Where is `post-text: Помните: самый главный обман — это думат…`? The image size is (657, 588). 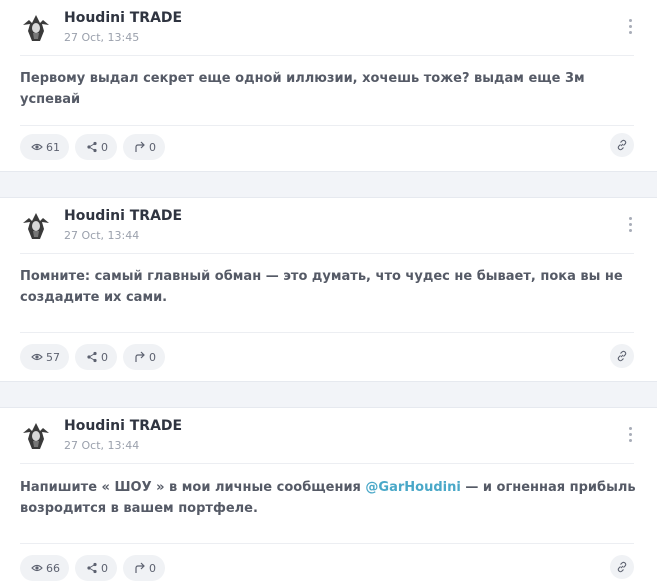 post-text: Помните: самый главный обман — это думат… is located at coordinates (321, 287).